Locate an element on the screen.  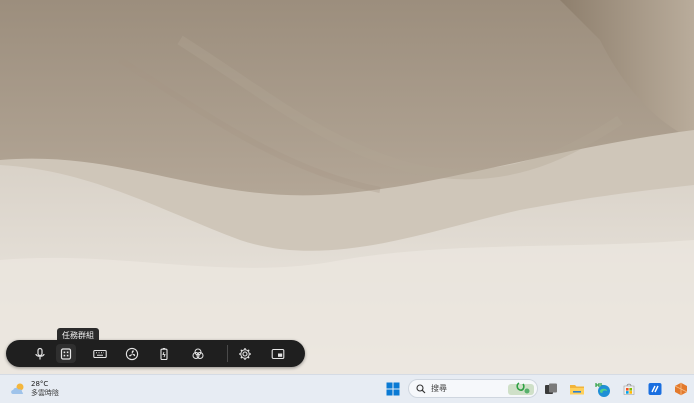
start-icon is located at coordinates (393, 389).